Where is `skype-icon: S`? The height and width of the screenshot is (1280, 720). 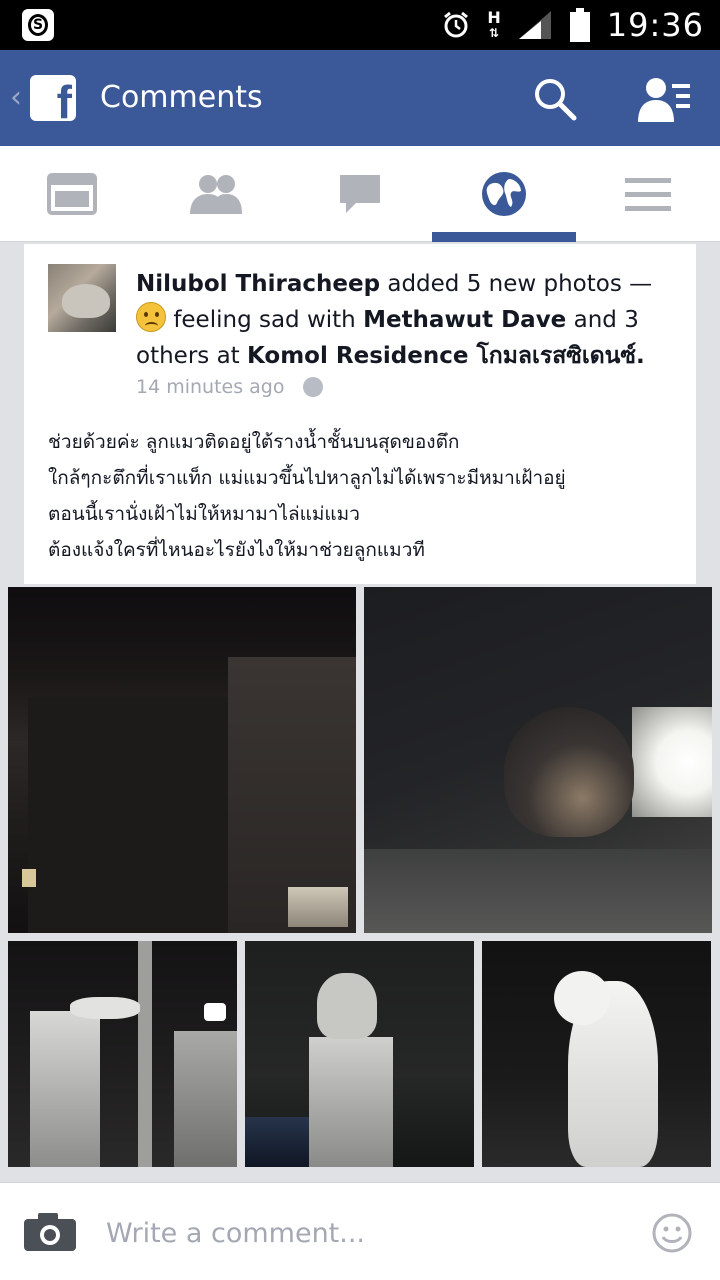
skype-icon: S is located at coordinates (38, 25).